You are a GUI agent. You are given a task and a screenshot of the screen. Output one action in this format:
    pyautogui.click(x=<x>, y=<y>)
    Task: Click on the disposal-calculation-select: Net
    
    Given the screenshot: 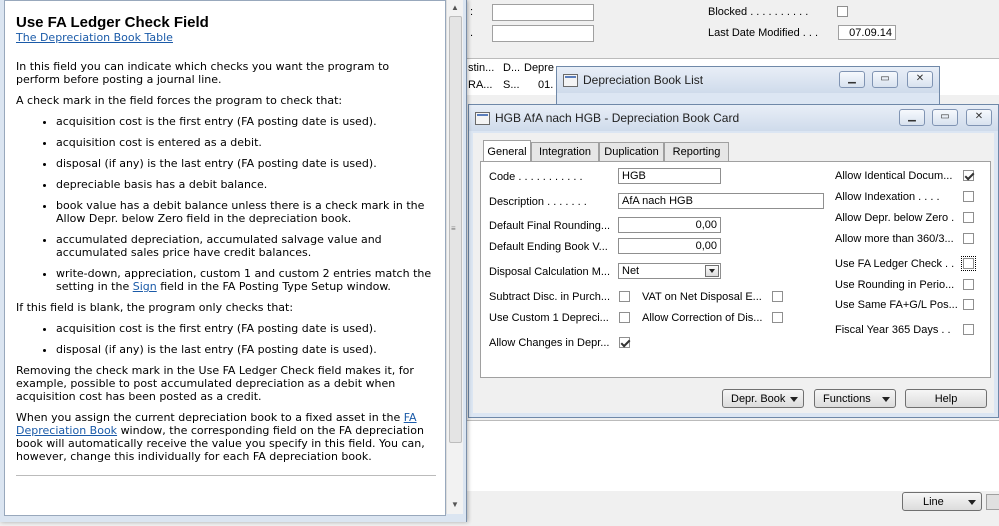 What is the action you would take?
    pyautogui.click(x=669, y=271)
    